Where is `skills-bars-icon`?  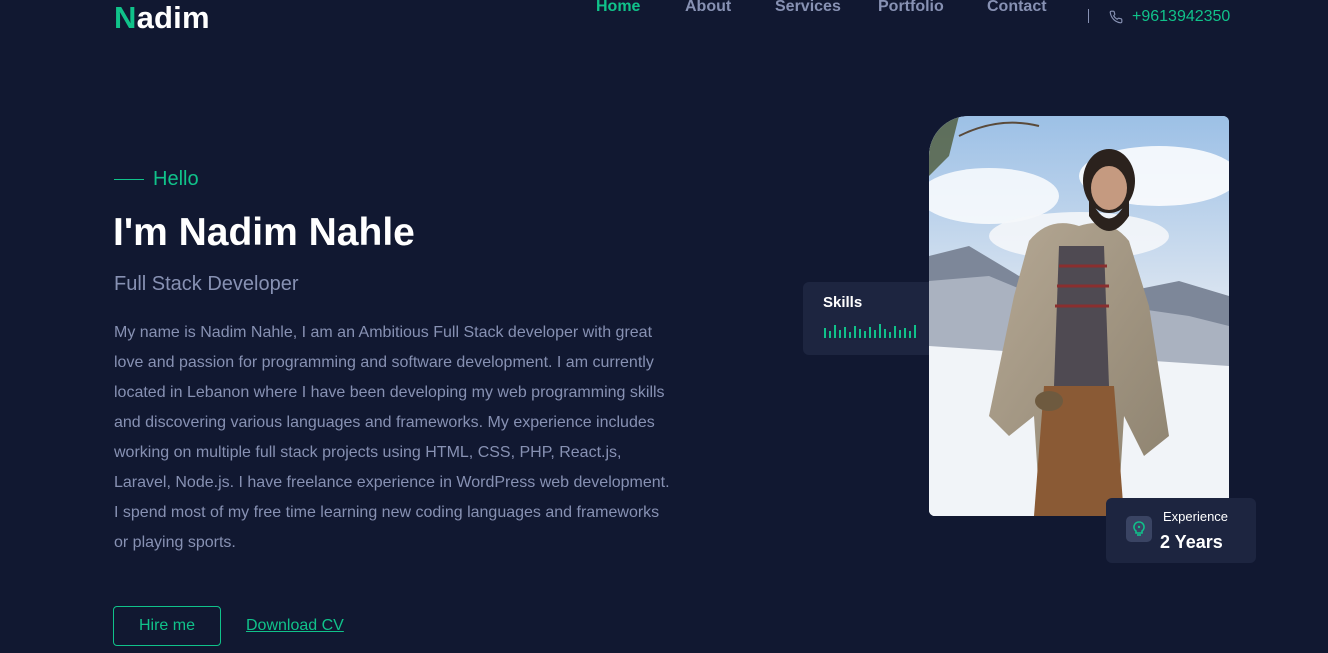
skills-bars-icon is located at coordinates (870, 331).